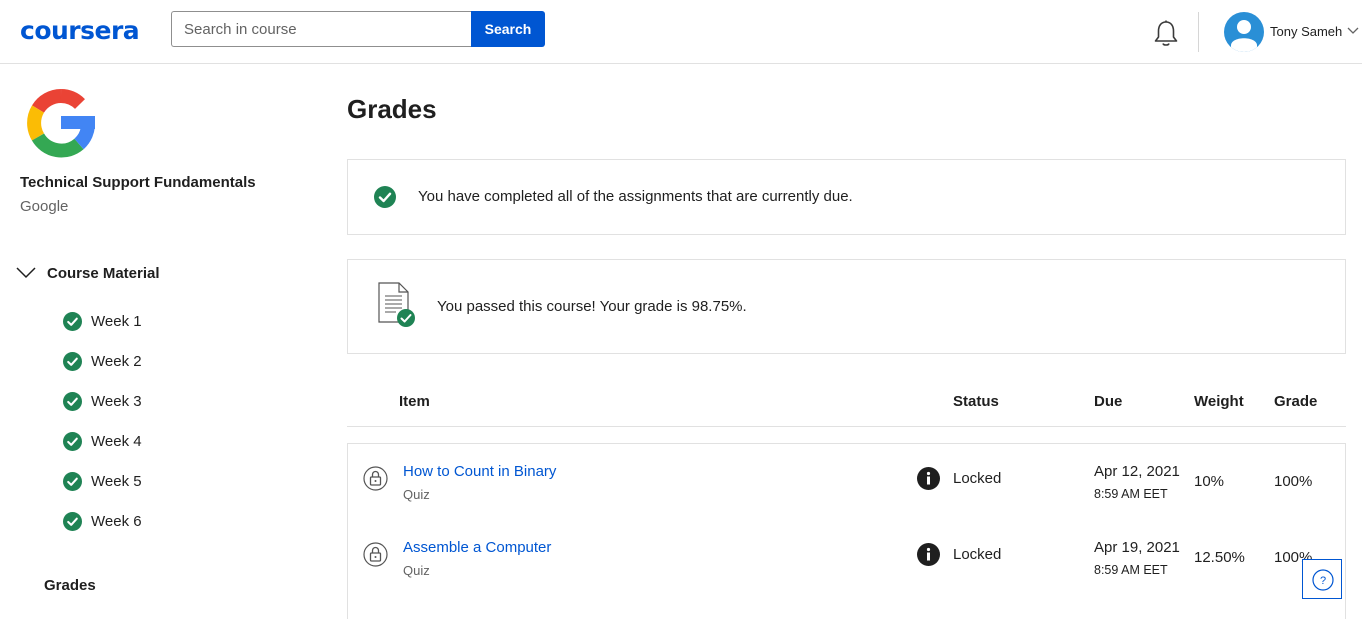 The image size is (1362, 619). Describe the element at coordinates (846, 426) in the screenshot. I see `table-header-divider` at that location.